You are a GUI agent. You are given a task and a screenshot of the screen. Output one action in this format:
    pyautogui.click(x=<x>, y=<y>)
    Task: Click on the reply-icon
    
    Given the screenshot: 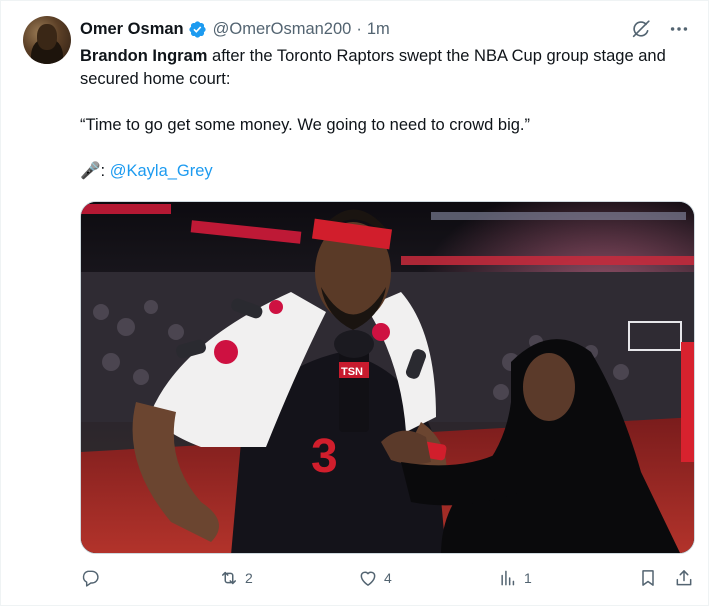 What is the action you would take?
    pyautogui.click(x=90, y=578)
    